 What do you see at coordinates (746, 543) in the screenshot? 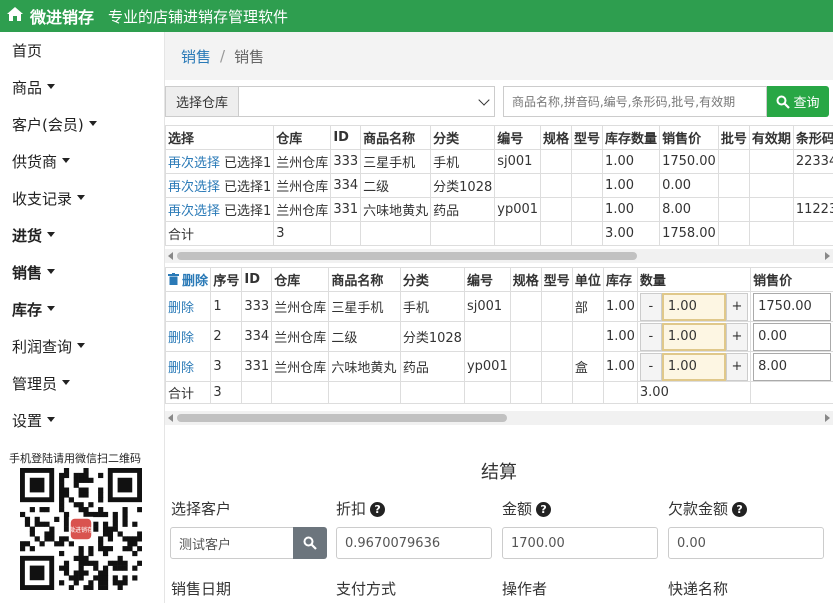
I see `debt-input: 0.00` at bounding box center [746, 543].